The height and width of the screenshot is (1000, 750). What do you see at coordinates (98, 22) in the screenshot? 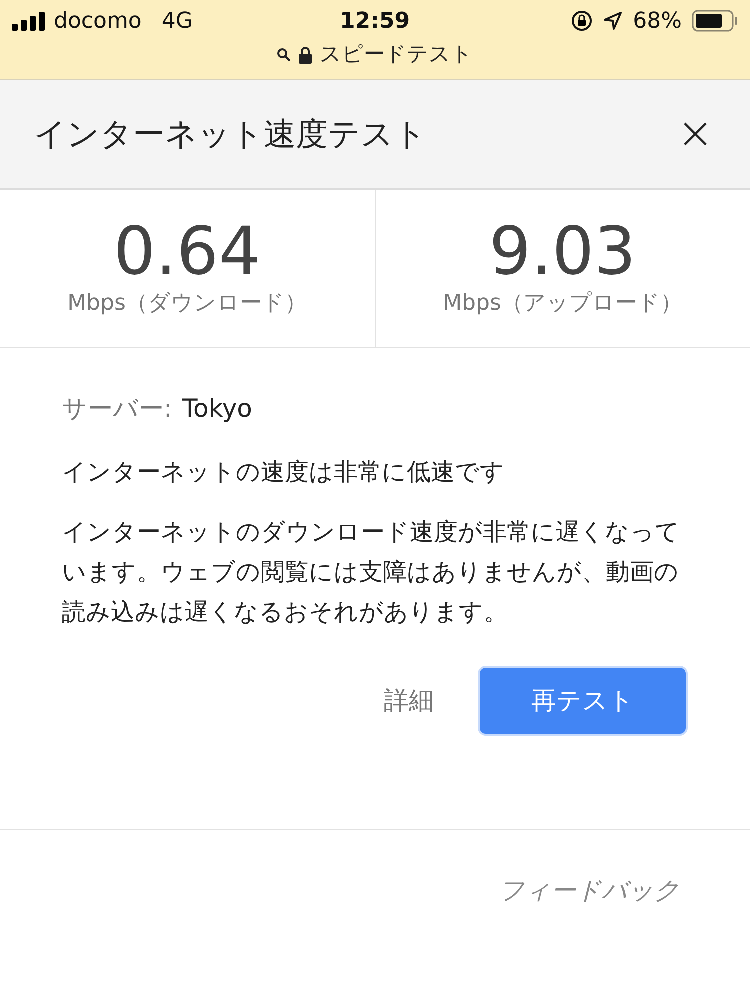
I see `carrier-name: docomo` at bounding box center [98, 22].